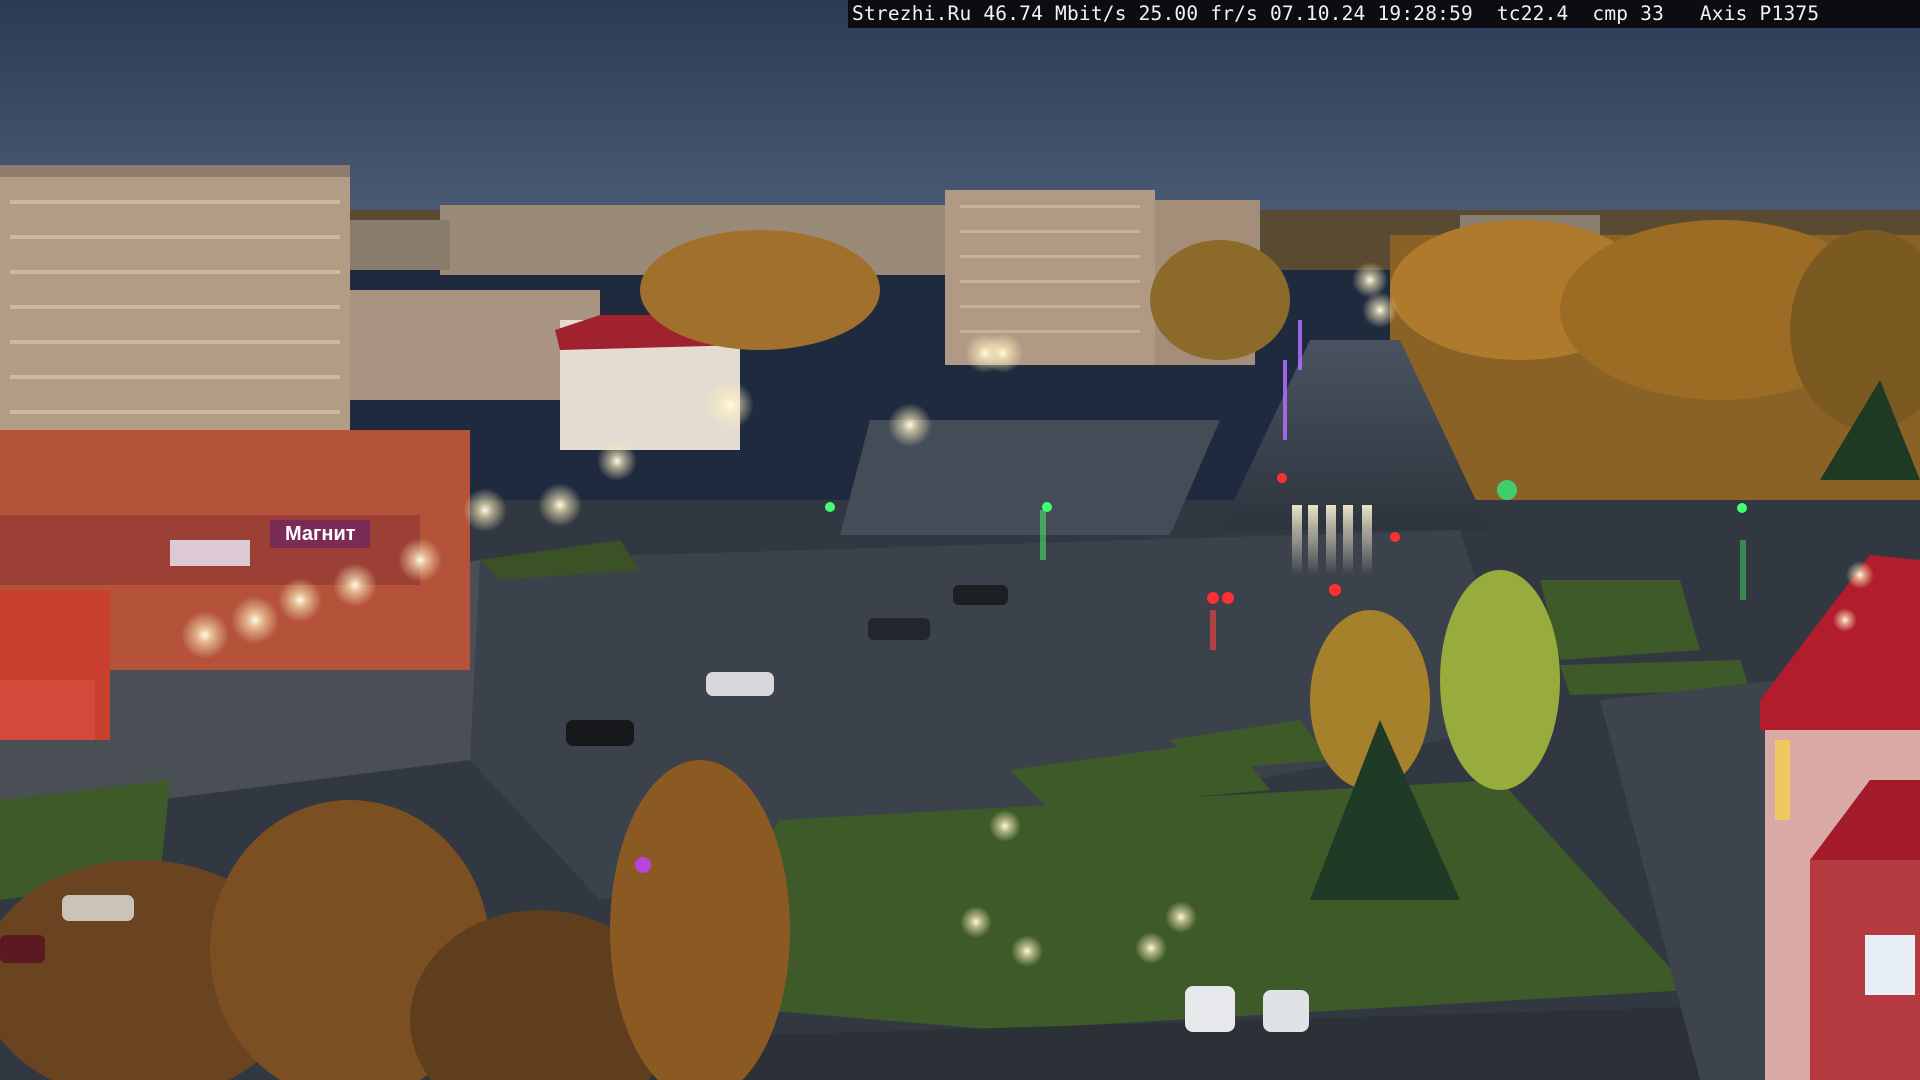  What do you see at coordinates (320, 534) in the screenshot?
I see `store-sign: Магнит` at bounding box center [320, 534].